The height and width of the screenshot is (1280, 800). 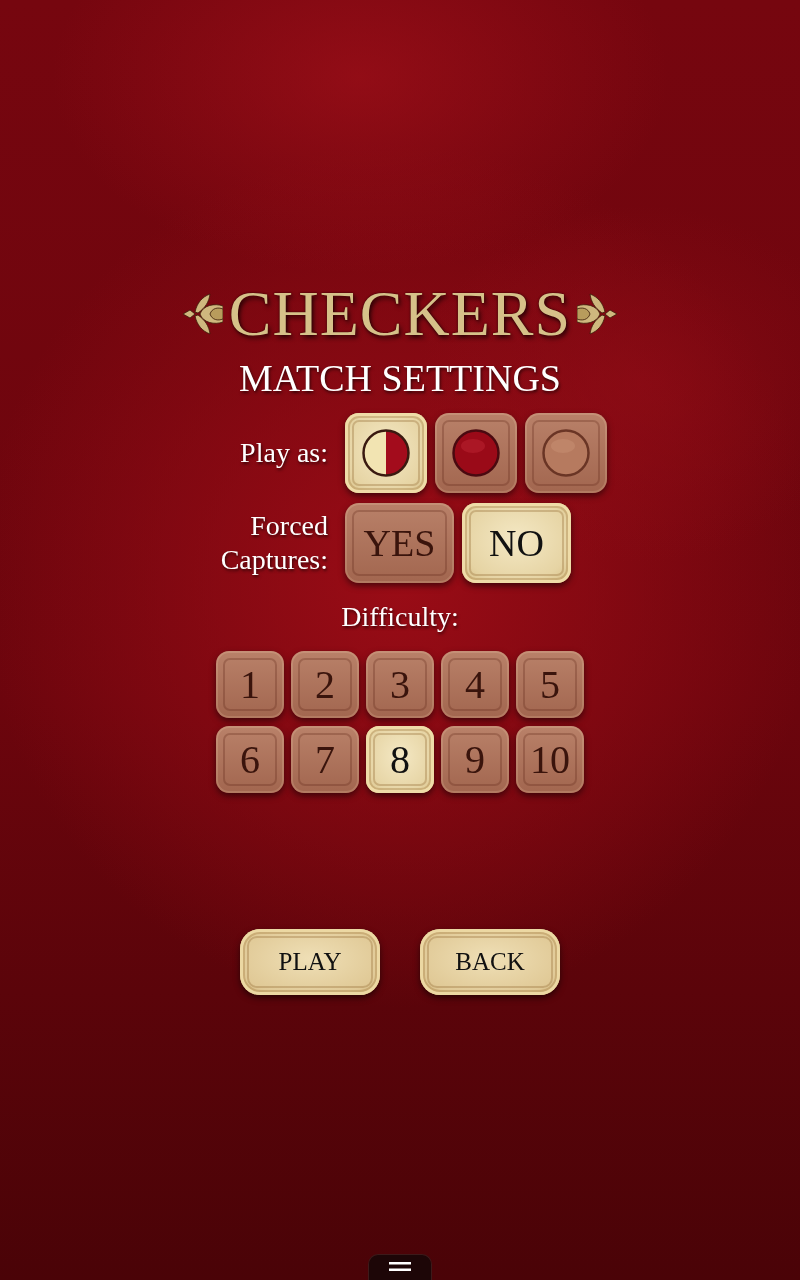 I want to click on difficulty-level-button: 3, so click(x=400, y=684).